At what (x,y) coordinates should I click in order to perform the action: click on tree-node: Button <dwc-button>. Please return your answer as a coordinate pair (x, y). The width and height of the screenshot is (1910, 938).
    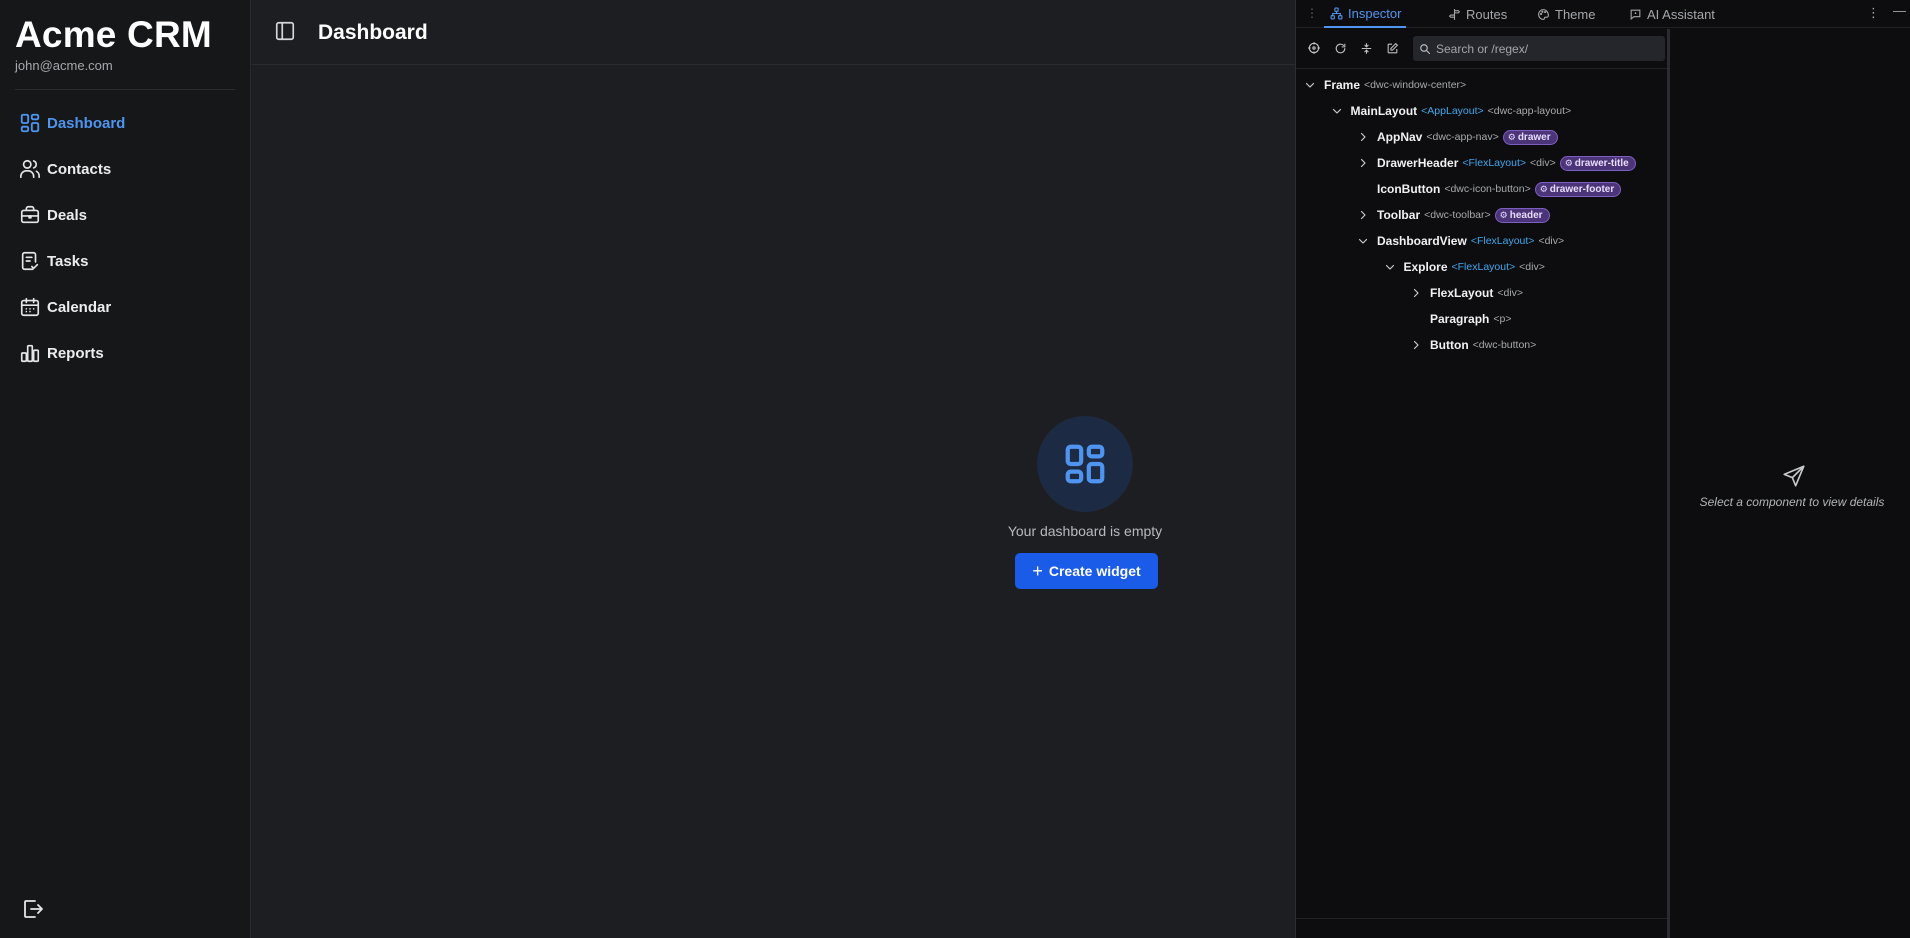
    Looking at the image, I should click on (1474, 345).